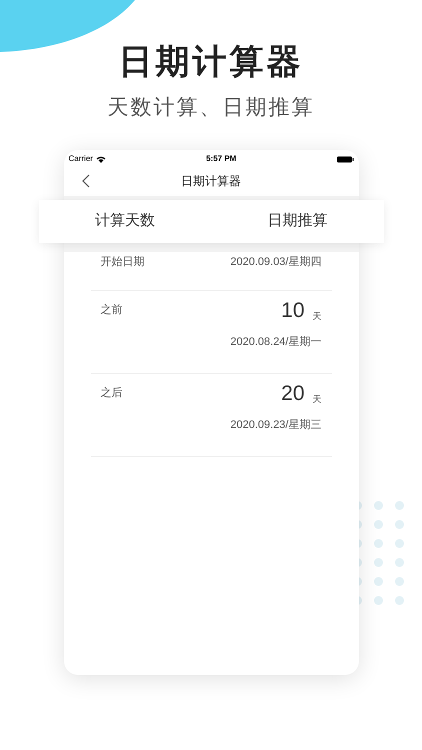 The image size is (422, 750). I want to click on result-date: 2020.08.24/星期一, so click(276, 342).